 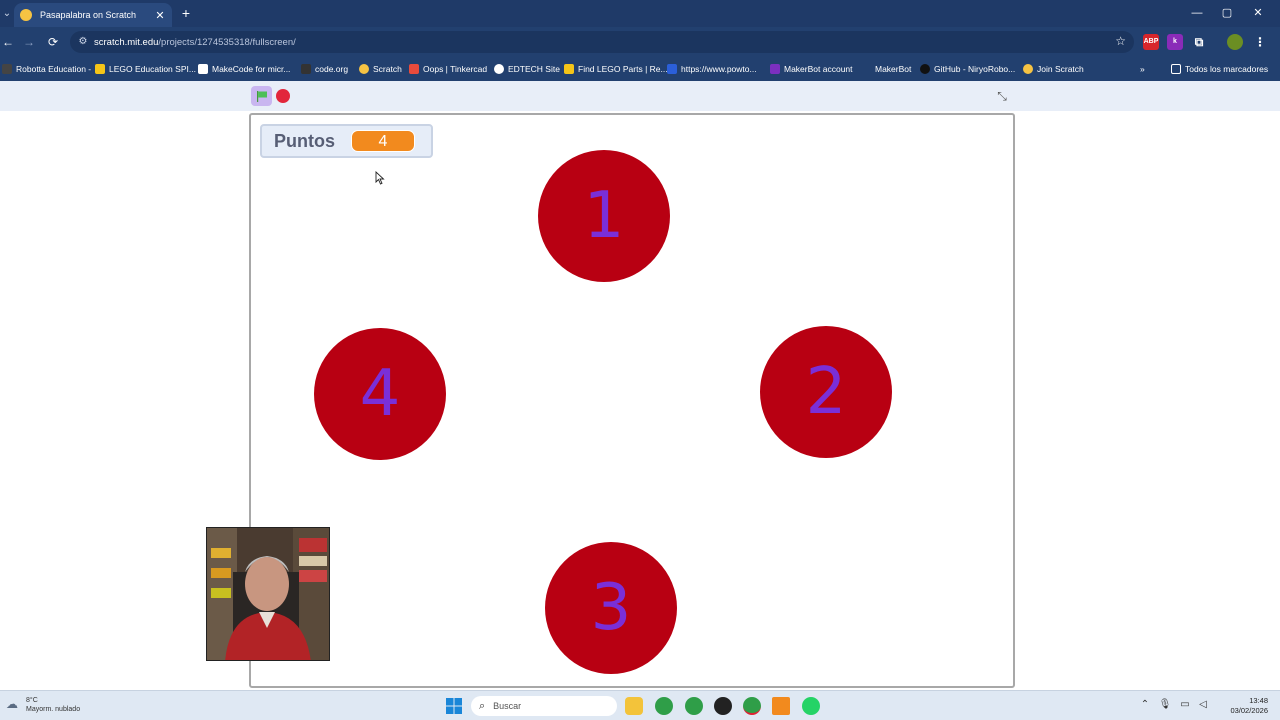 What do you see at coordinates (634, 706) in the screenshot?
I see `file-explorer-icon` at bounding box center [634, 706].